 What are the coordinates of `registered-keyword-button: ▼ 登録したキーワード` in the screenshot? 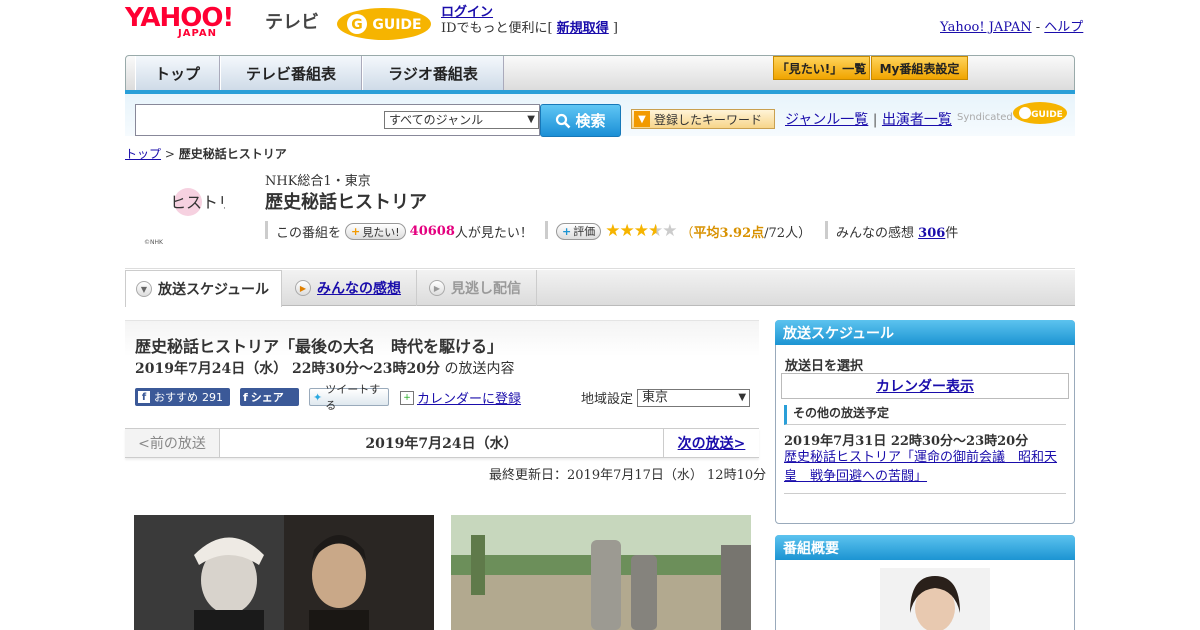 It's located at (703, 119).